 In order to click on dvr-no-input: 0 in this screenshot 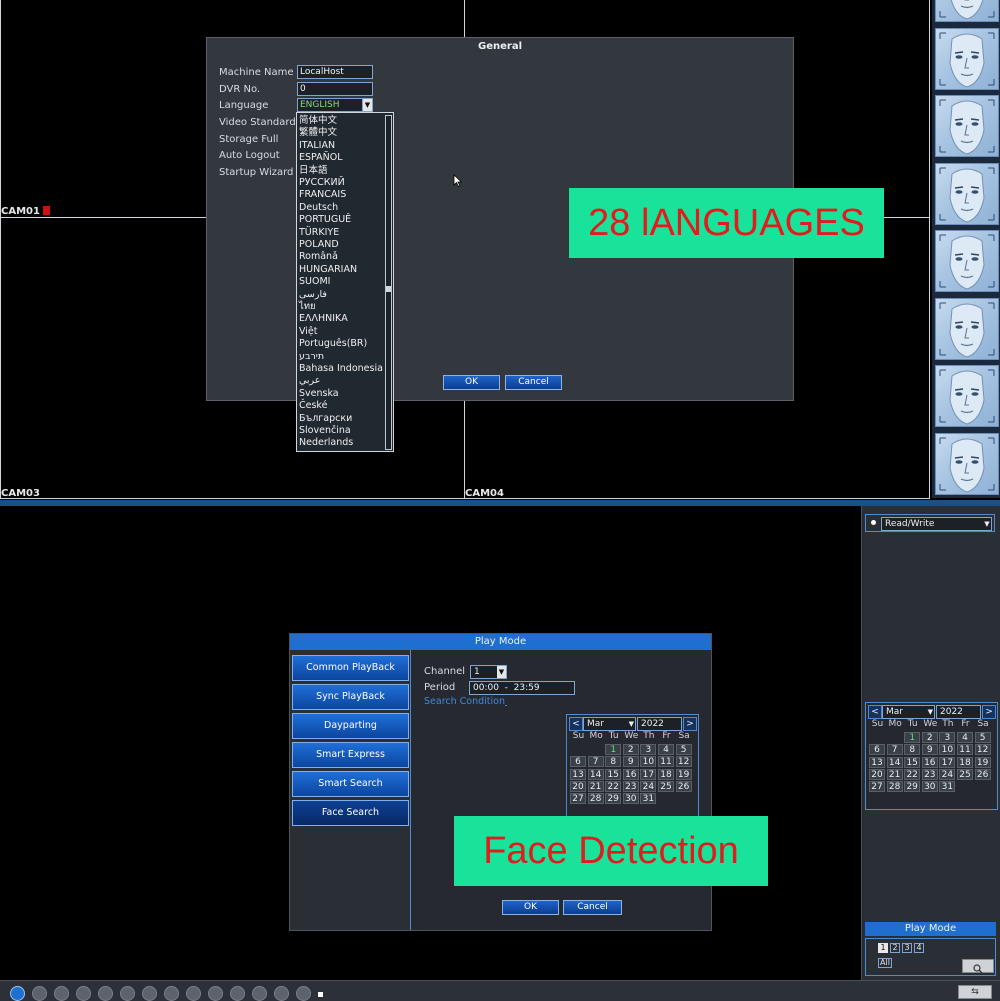, I will do `click(335, 89)`.